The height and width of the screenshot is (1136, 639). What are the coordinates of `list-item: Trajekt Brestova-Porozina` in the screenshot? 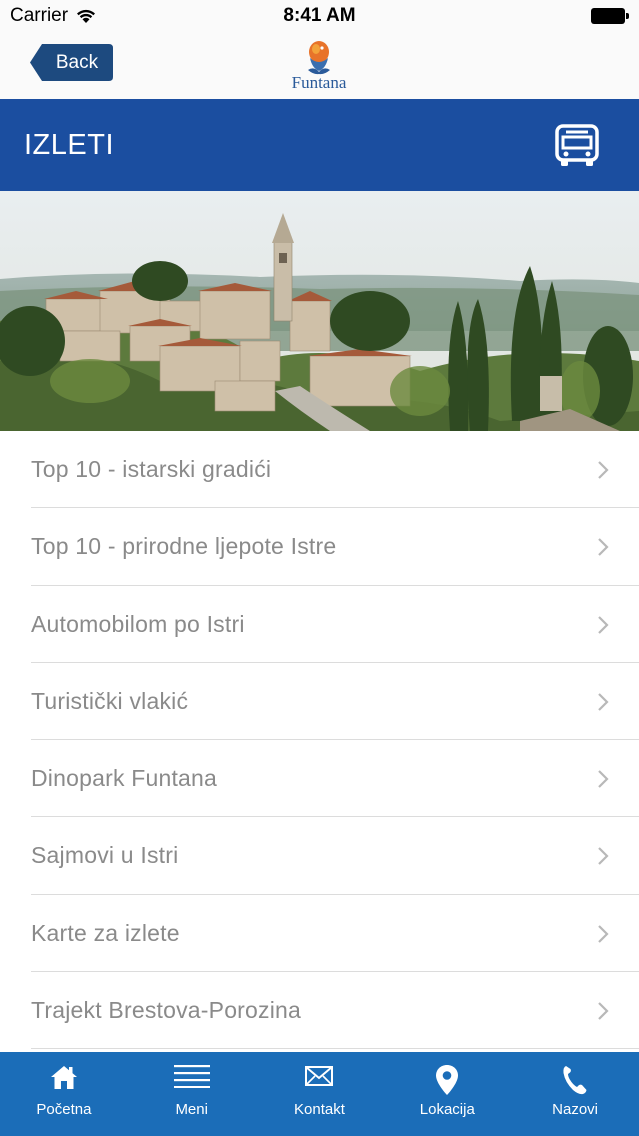 It's located at (319, 1011).